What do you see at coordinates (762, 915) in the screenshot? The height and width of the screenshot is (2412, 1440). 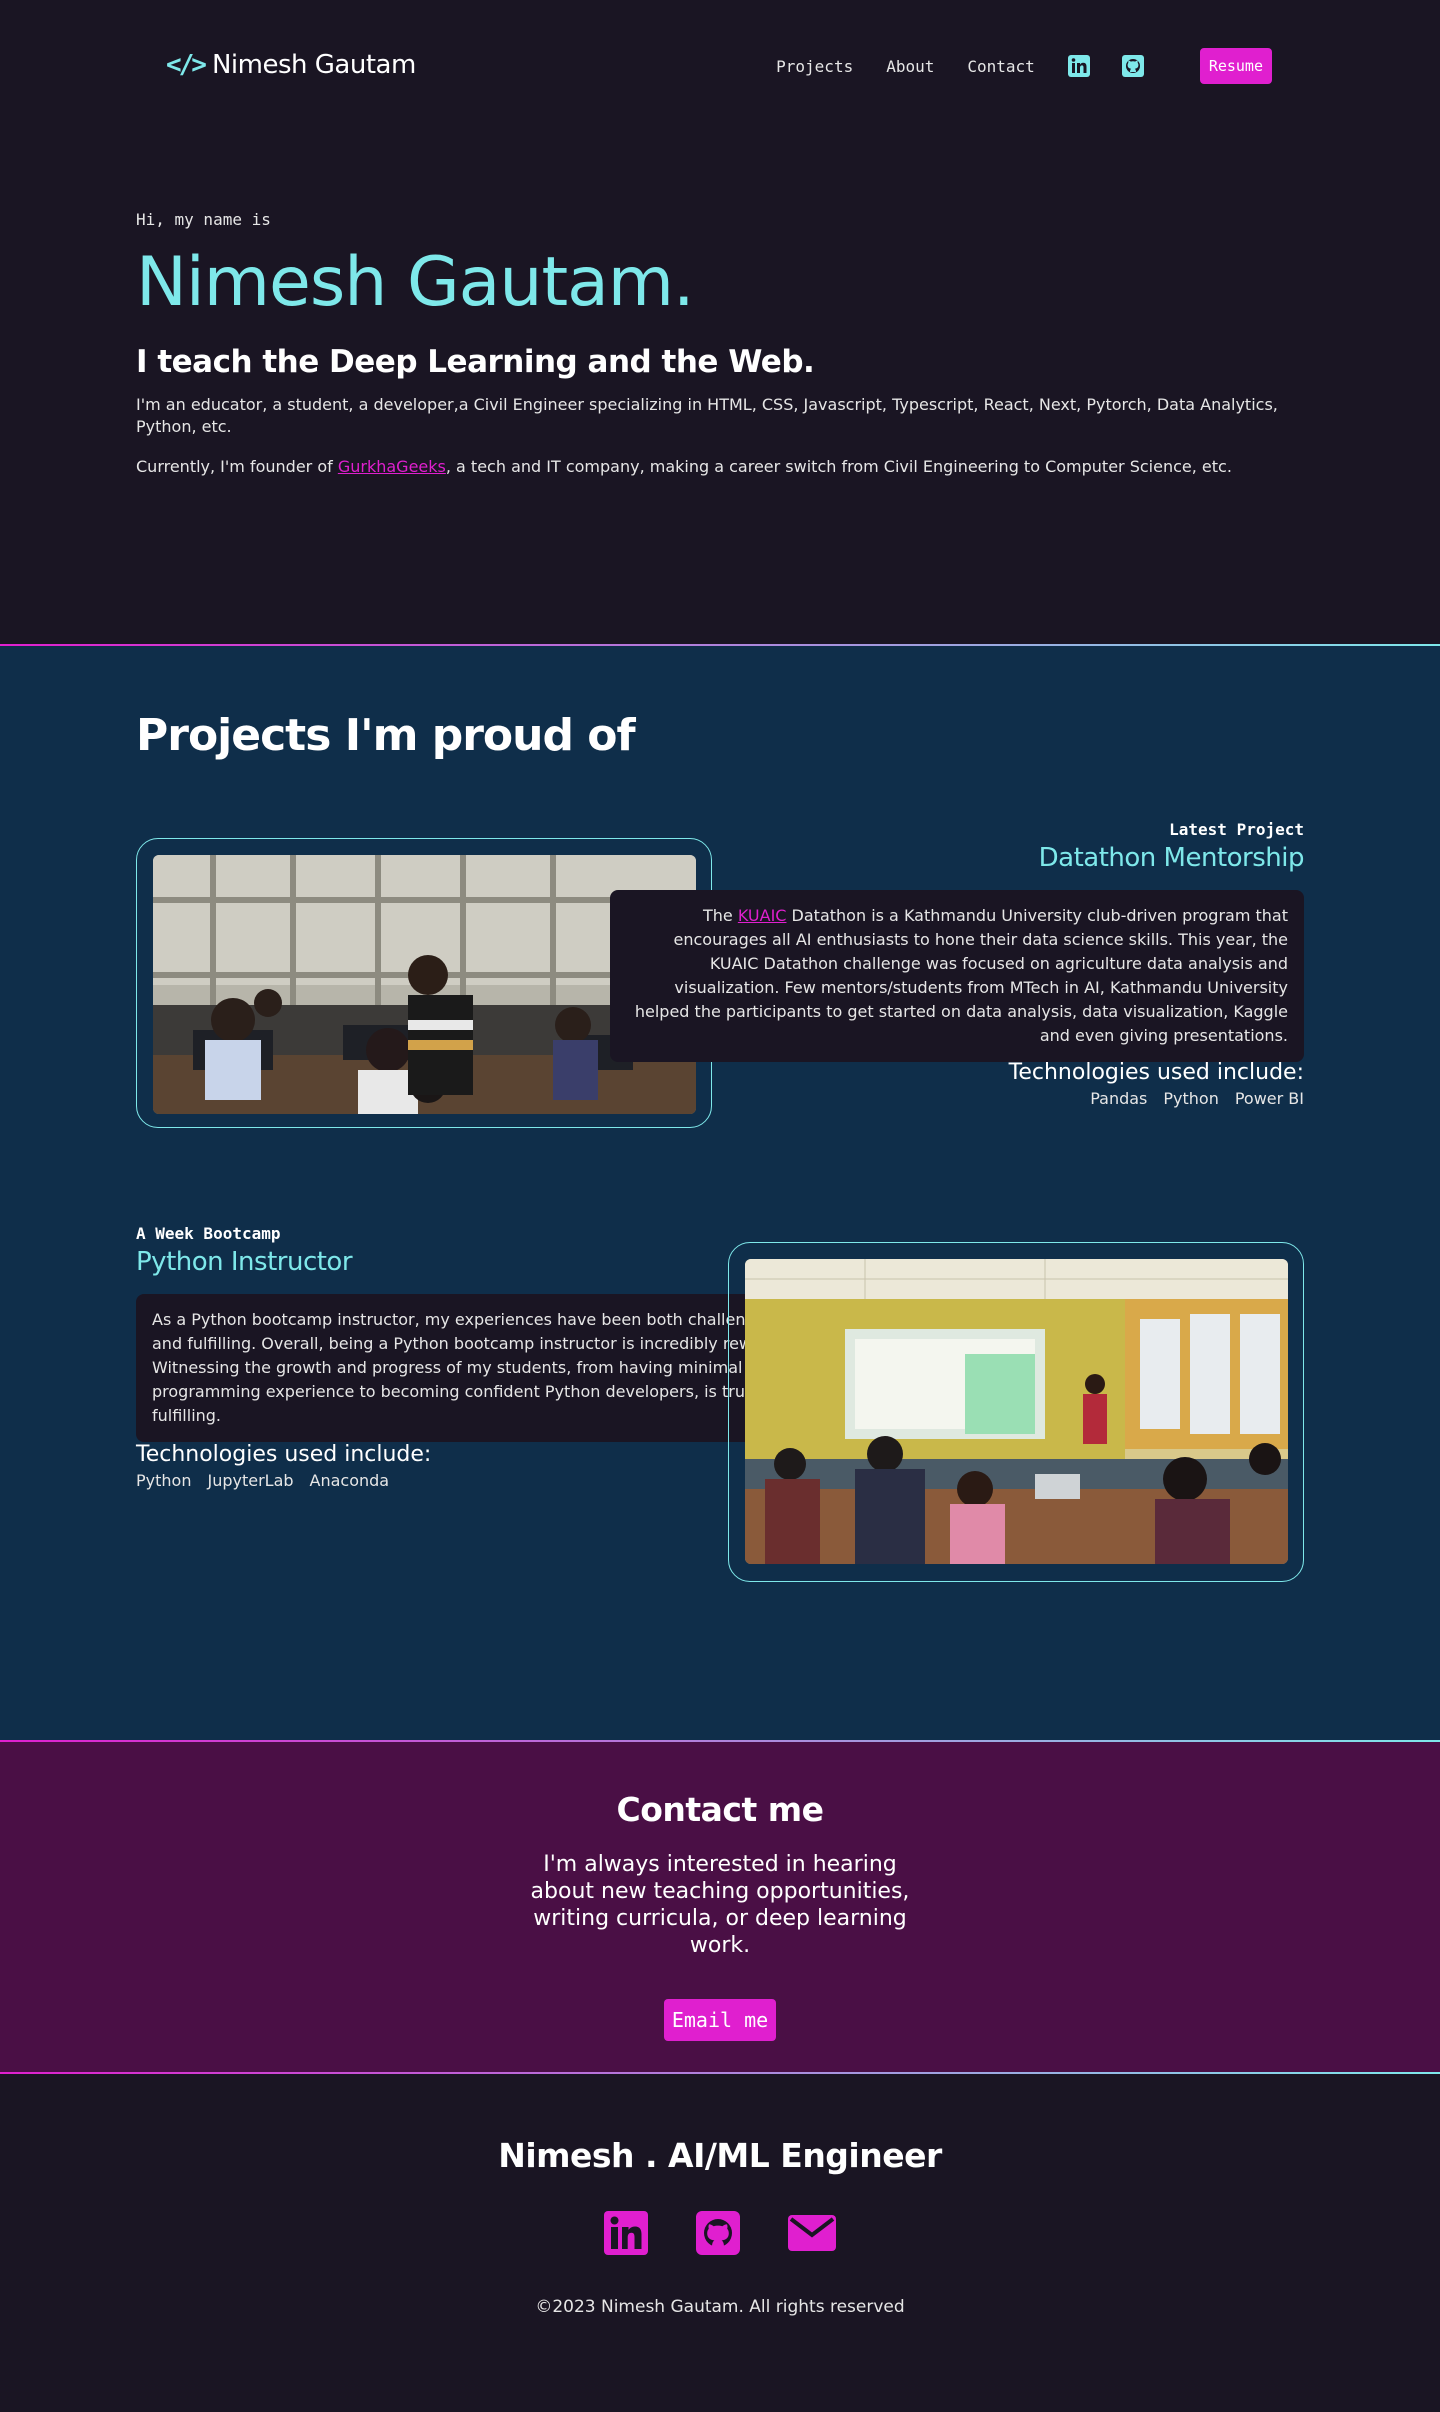 I see `kuaic-link: KUAIC` at bounding box center [762, 915].